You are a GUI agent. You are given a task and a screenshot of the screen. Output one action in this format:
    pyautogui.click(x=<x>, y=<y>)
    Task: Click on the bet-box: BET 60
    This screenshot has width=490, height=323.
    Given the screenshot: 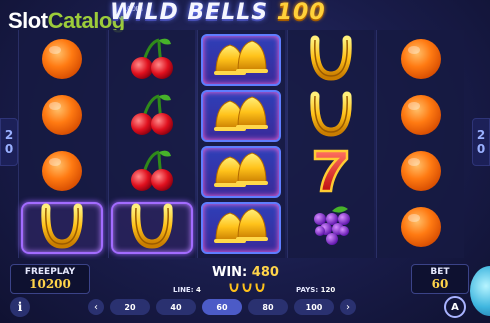 What is the action you would take?
    pyautogui.click(x=440, y=279)
    